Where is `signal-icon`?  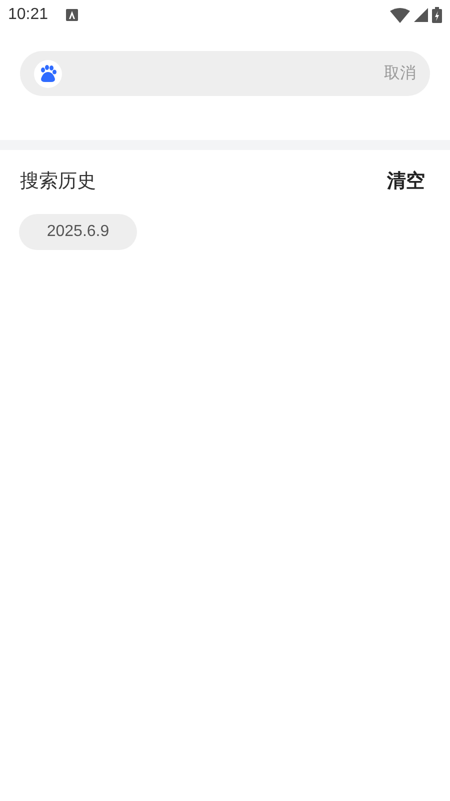
signal-icon is located at coordinates (421, 15).